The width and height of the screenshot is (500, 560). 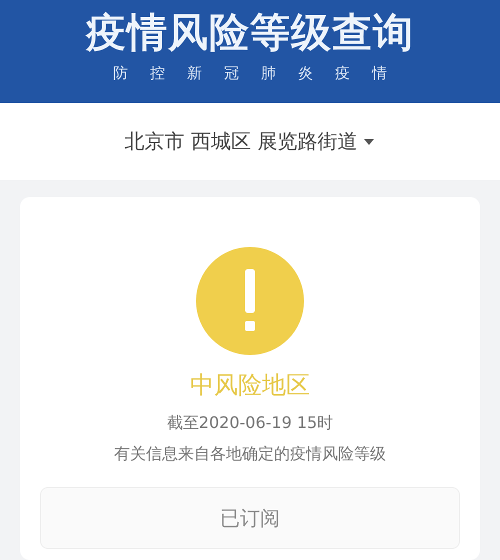 I want to click on risk-level: 中风险地区, so click(x=250, y=385).